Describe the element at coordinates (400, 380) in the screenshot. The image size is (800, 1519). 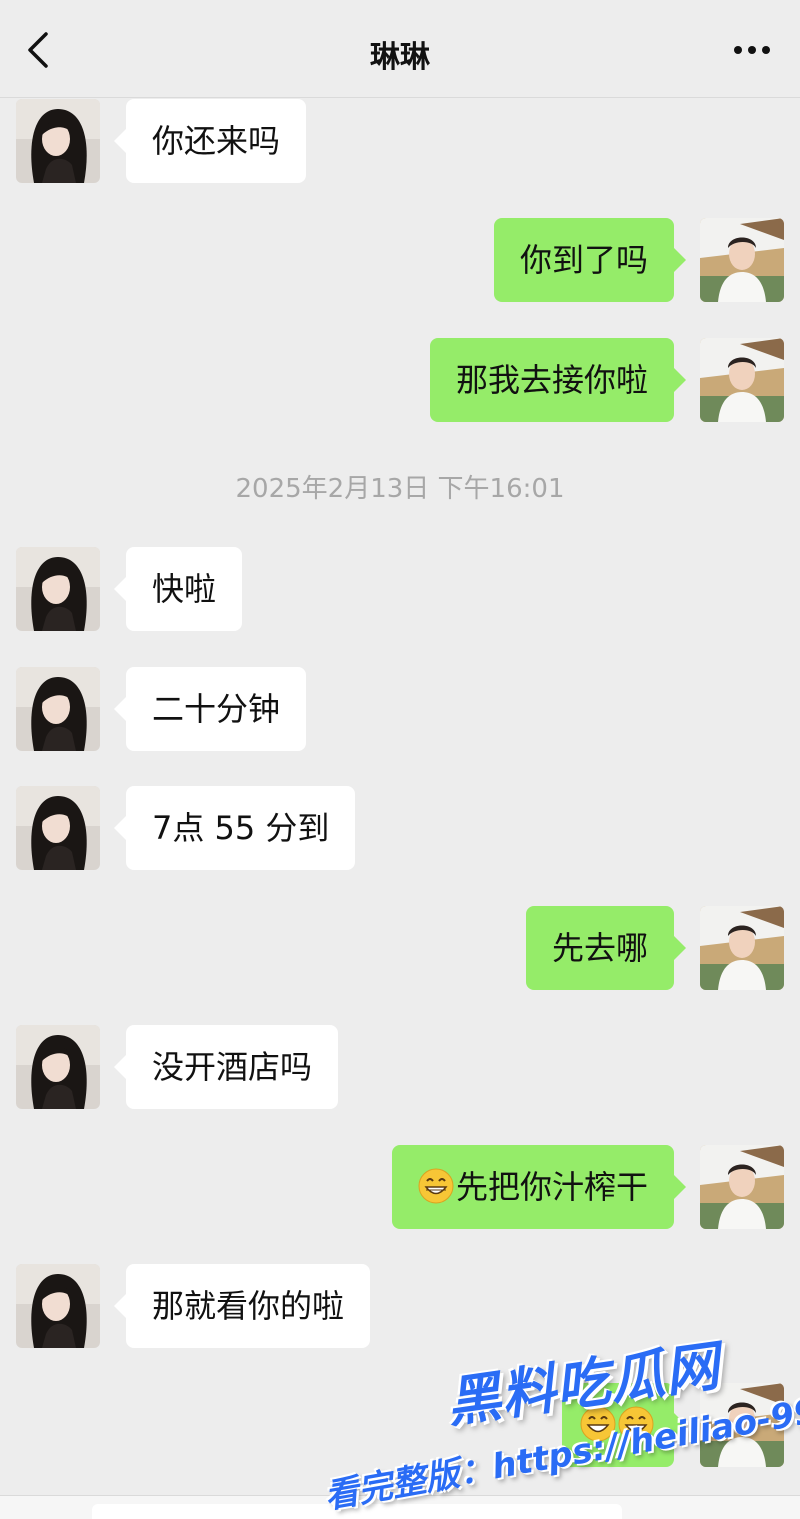
I see `message-row: 那我去接你啦` at that location.